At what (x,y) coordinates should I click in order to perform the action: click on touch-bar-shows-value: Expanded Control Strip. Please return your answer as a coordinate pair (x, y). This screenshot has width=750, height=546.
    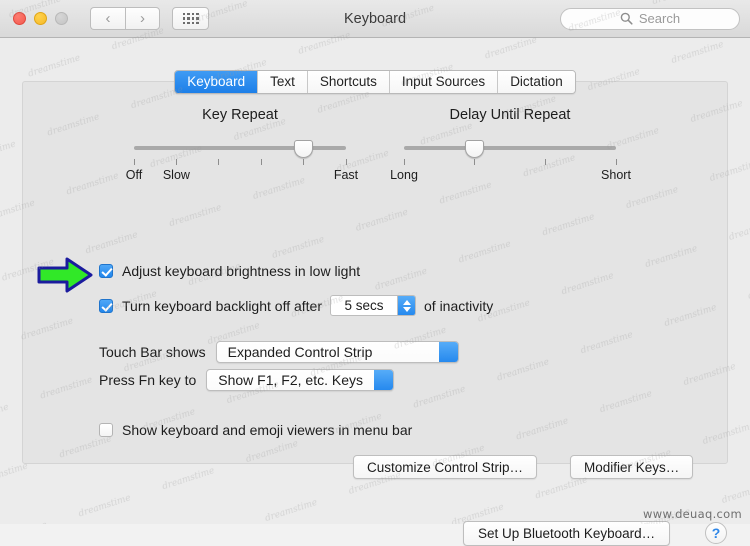
    Looking at the image, I should click on (300, 352).